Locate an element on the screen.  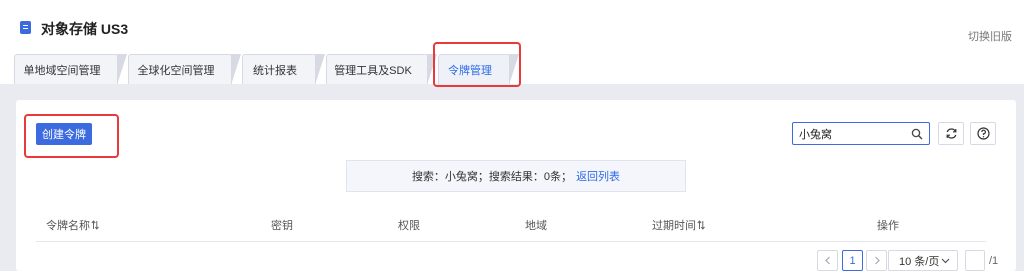
column-header-token-name: 令牌名称 is located at coordinates (72, 225).